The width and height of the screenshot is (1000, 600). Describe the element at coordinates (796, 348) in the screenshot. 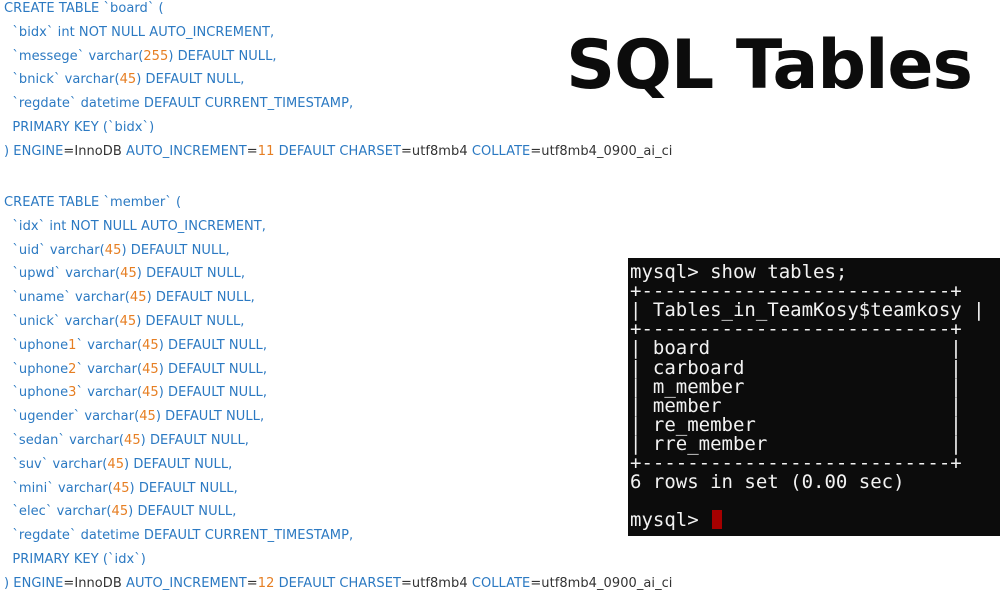

I see `terminal-line: | board |` at that location.